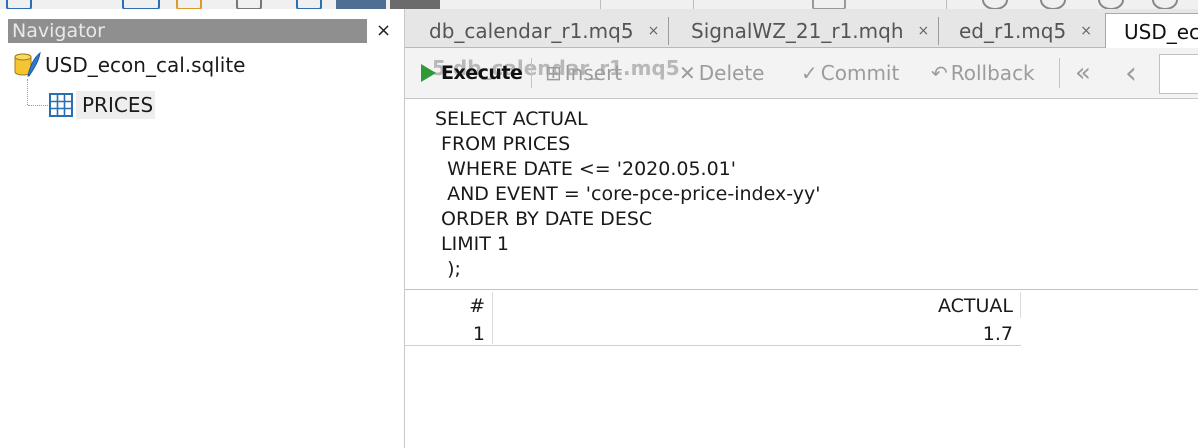 The width and height of the screenshot is (1198, 448). I want to click on commit-button: ✓ Commit, so click(850, 73).